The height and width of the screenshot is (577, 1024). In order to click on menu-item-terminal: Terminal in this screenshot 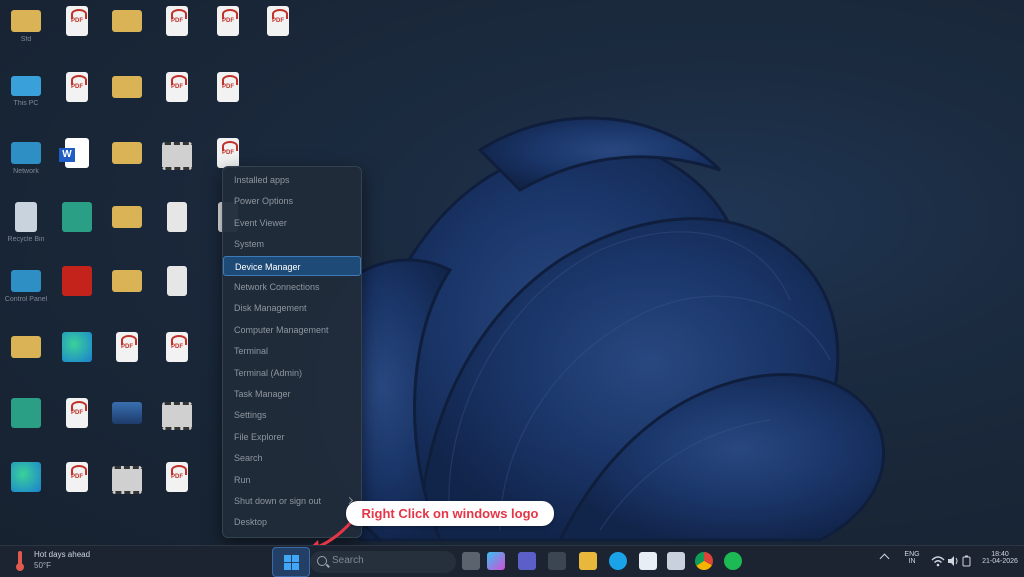, I will do `click(292, 351)`.